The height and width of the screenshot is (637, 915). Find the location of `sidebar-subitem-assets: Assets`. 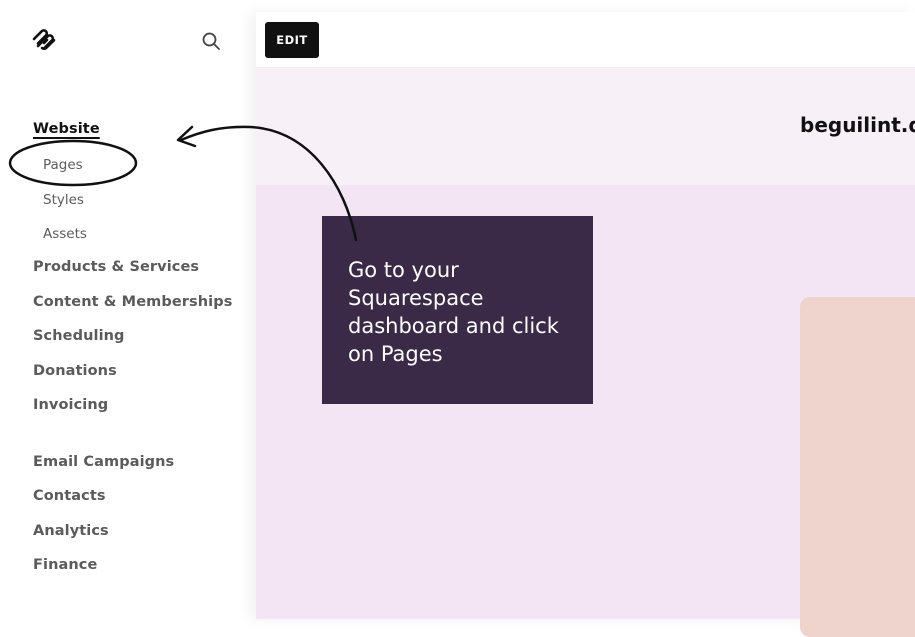

sidebar-subitem-assets: Assets is located at coordinates (65, 234).